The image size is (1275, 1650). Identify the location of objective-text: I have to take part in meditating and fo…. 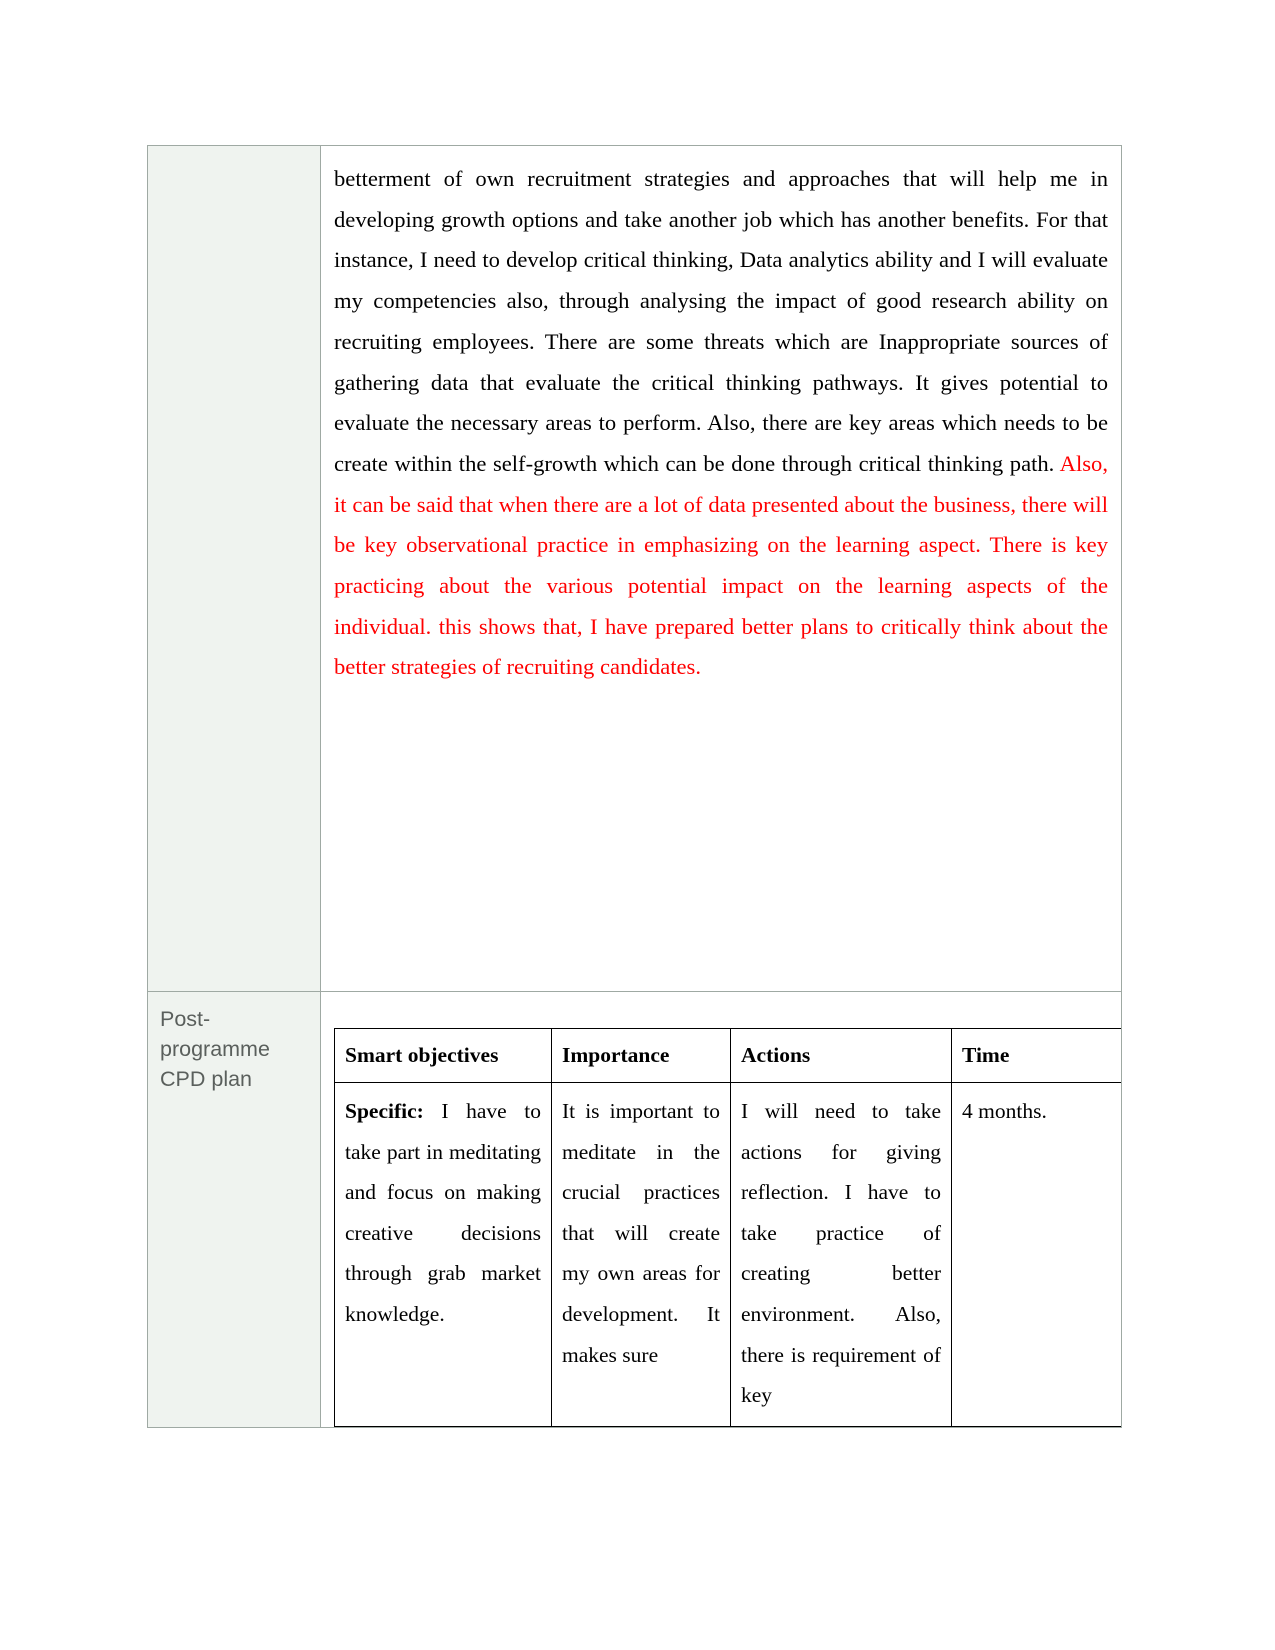
(443, 1212).